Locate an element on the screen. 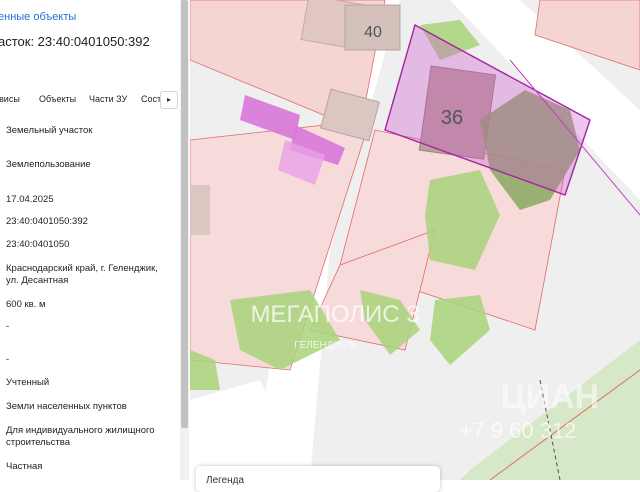 The width and height of the screenshot is (640, 492). house-number-36: 36 is located at coordinates (452, 118).